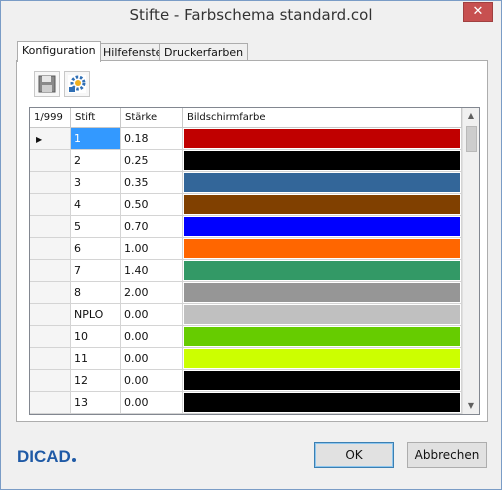 The height and width of the screenshot is (490, 502). What do you see at coordinates (354, 455) in the screenshot?
I see `ok-button: OK` at bounding box center [354, 455].